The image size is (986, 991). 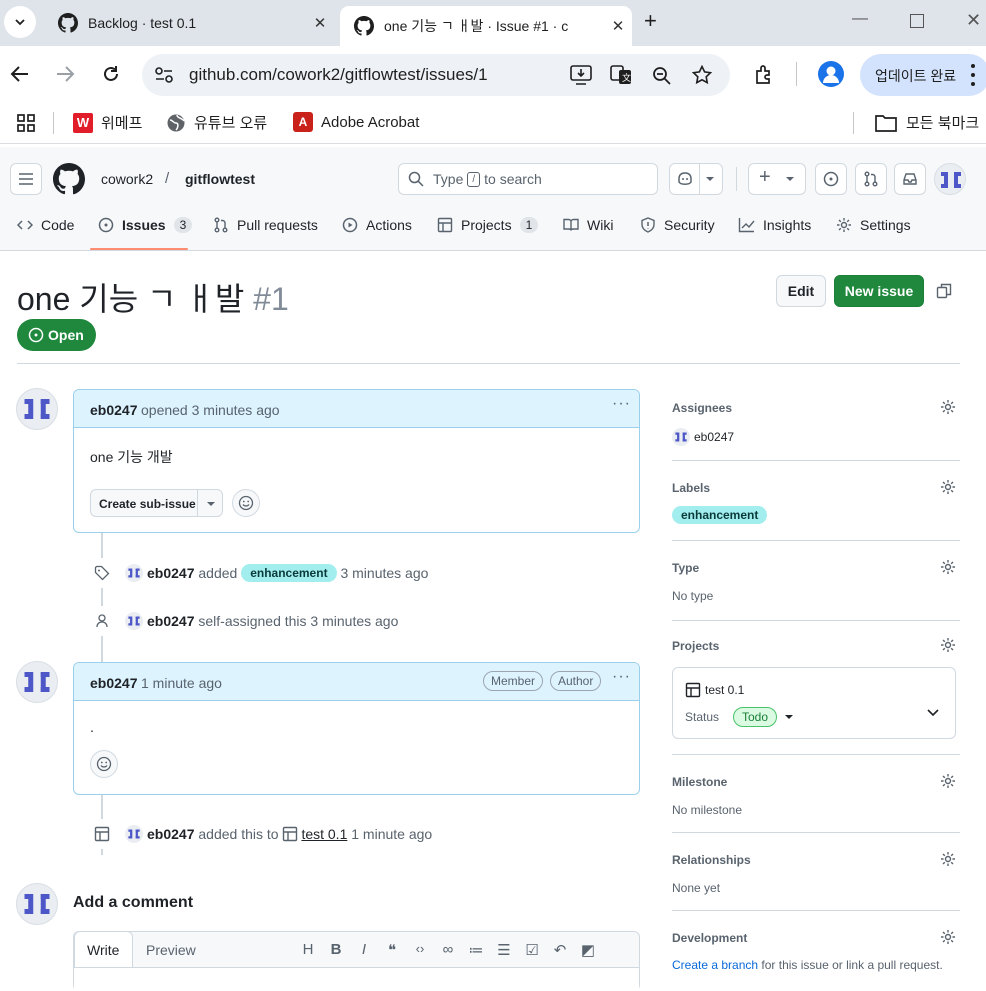 I want to click on slash-command-icon: ◩, so click(x=588, y=950).